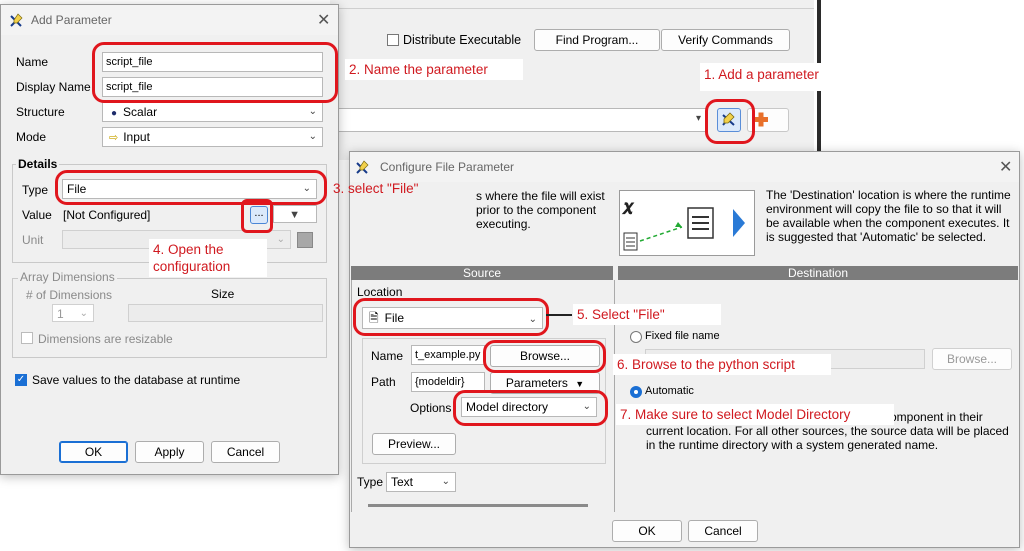 This screenshot has width=1024, height=551. I want to click on annotation-step-7: 7. Make sure to select Model Directory, so click(755, 414).